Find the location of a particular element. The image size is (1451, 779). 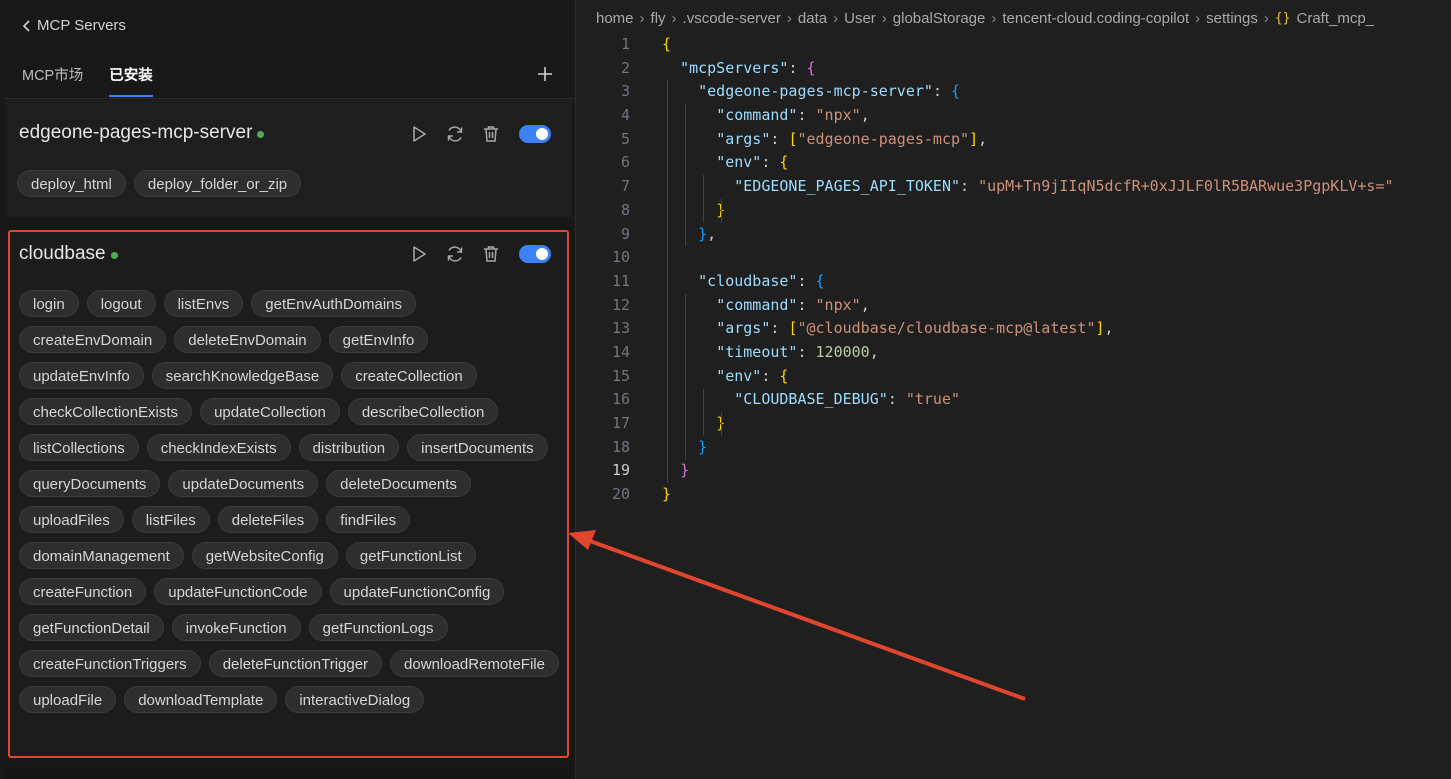

tool-chip: listCollections is located at coordinates (79, 447).